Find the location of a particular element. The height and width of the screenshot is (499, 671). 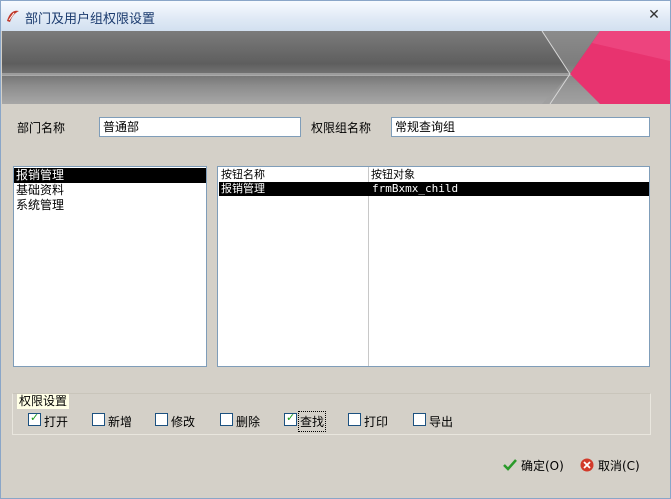

module-list: 报销管理 基础资料 系统管理 is located at coordinates (110, 266).